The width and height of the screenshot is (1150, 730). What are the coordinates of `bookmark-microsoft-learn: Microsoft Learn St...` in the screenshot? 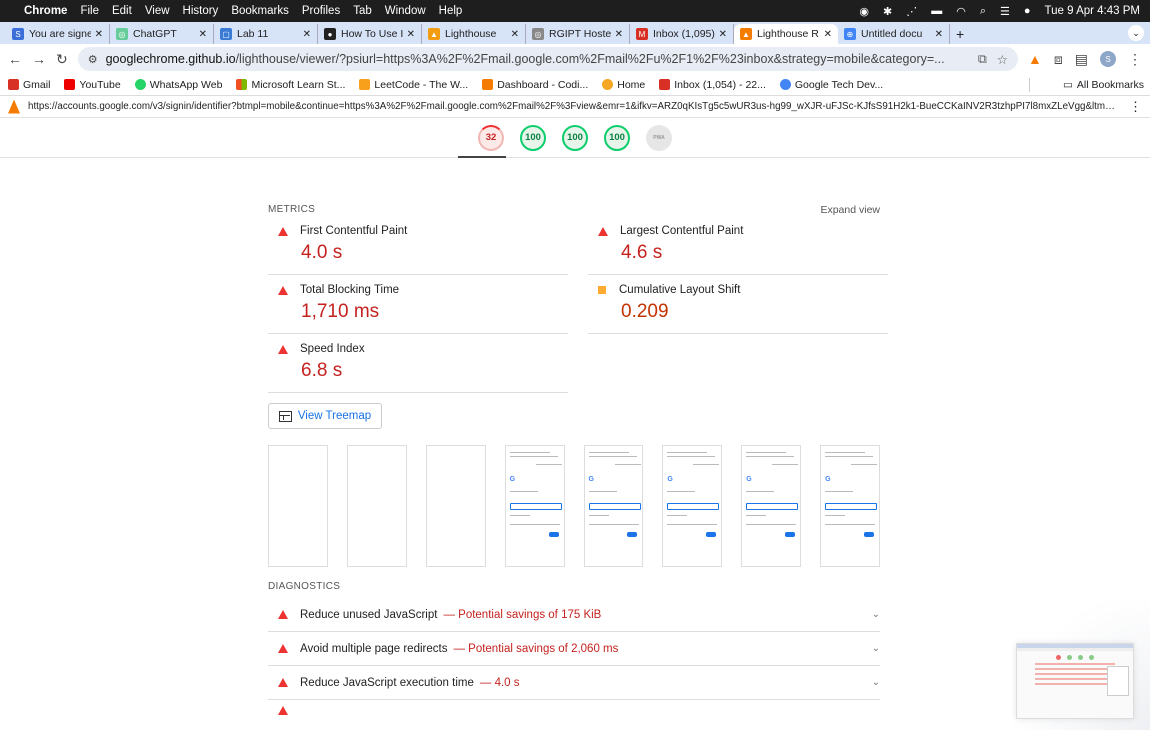 It's located at (290, 85).